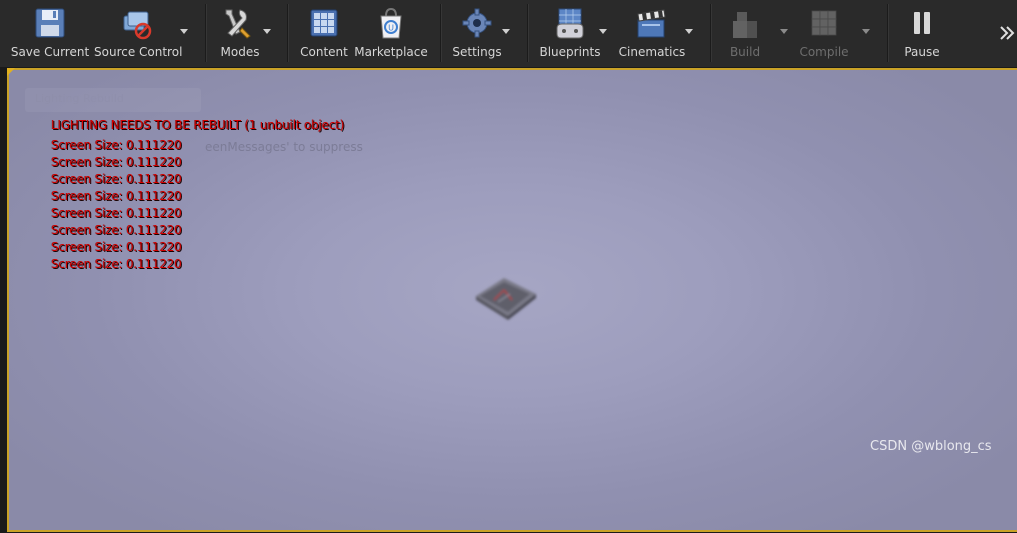  Describe the element at coordinates (603, 31) in the screenshot. I see `blueprints-dropdown-caret` at that location.